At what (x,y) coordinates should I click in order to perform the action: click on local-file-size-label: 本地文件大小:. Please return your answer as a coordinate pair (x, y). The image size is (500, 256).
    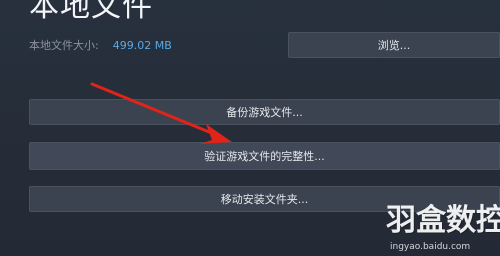
    Looking at the image, I should click on (64, 45).